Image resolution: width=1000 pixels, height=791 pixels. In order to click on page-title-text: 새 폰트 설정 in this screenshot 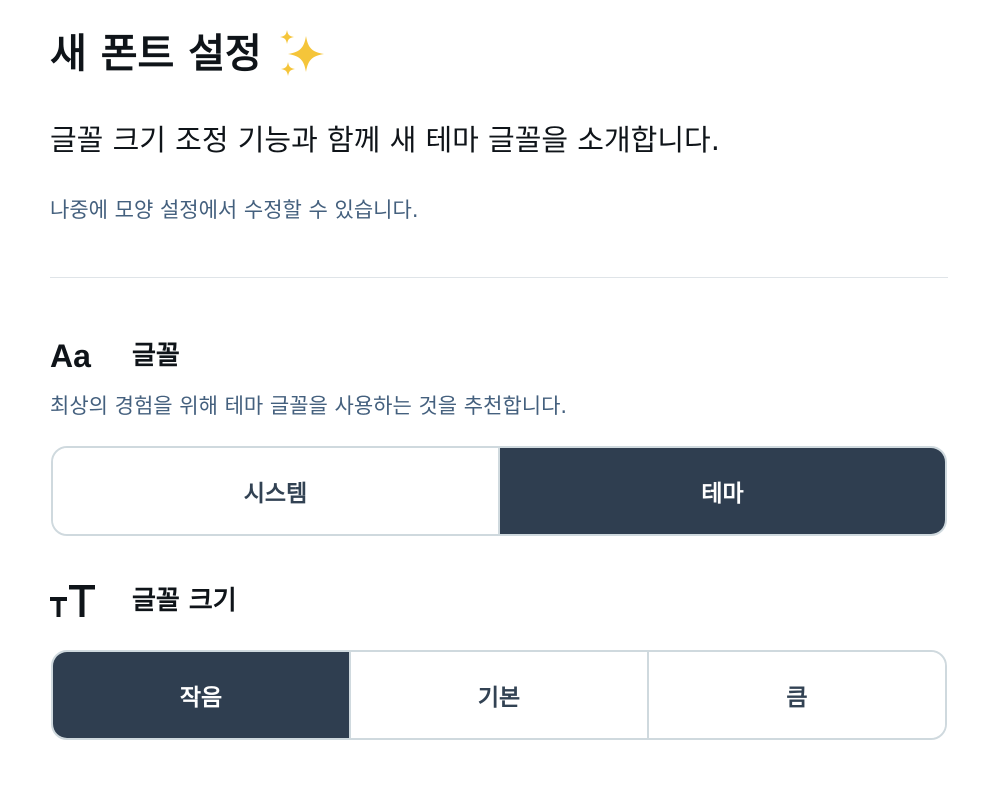, I will do `click(156, 54)`.